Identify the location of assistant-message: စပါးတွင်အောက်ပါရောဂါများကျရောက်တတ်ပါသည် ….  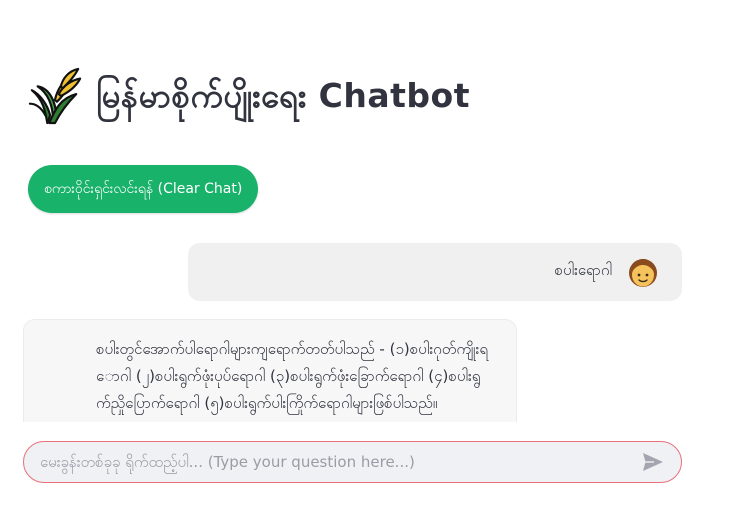
(270, 370).